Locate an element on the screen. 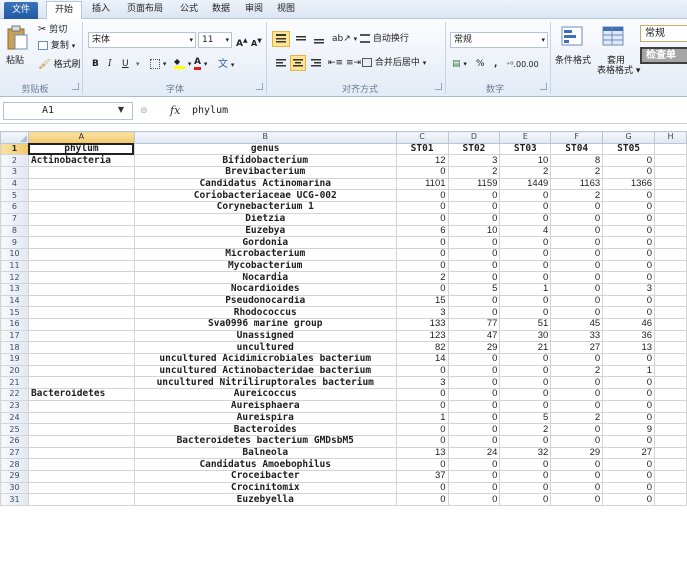 The height and width of the screenshot is (565, 687). tab-view: 视图 is located at coordinates (286, 10).